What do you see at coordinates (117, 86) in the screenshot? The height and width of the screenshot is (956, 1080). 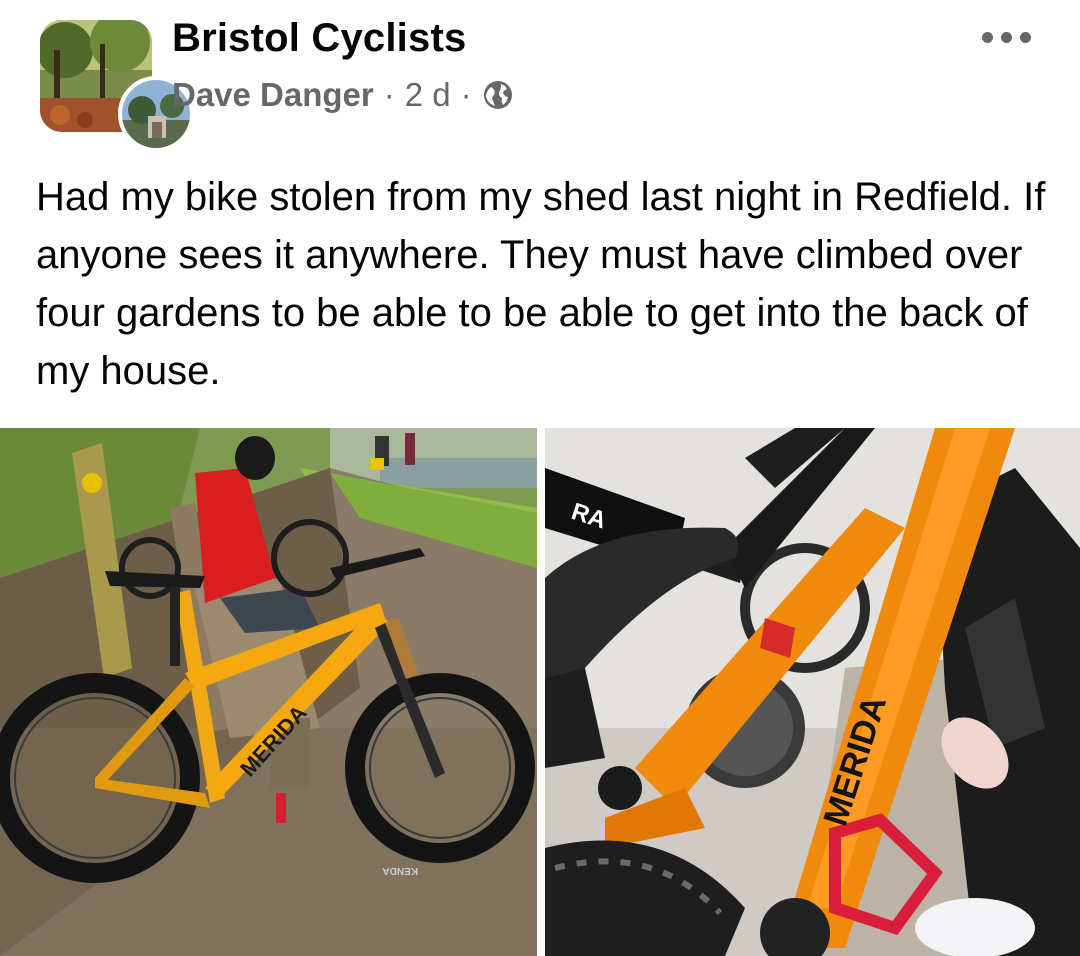 I see `avatar-group` at bounding box center [117, 86].